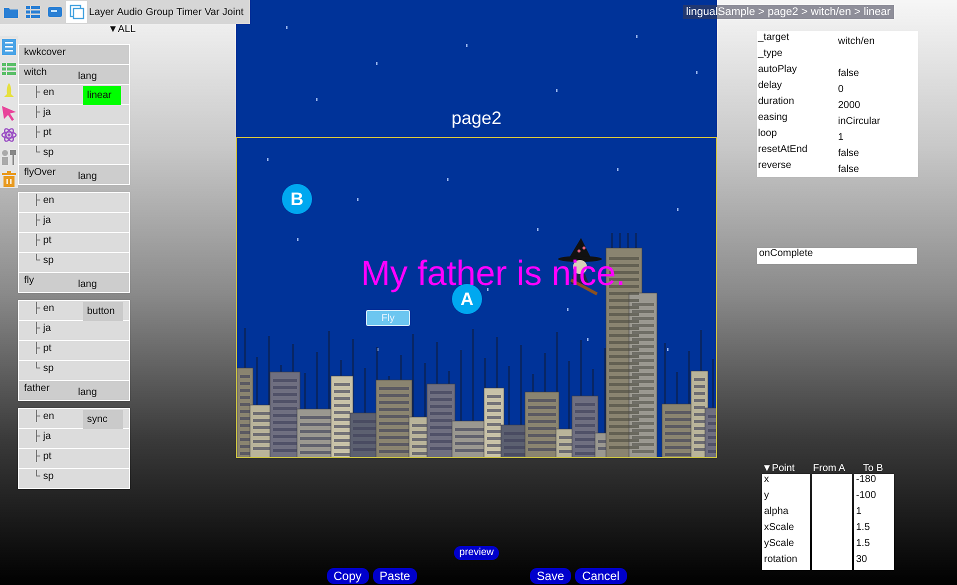  I want to click on layer-row: flyOver lang, so click(74, 174).